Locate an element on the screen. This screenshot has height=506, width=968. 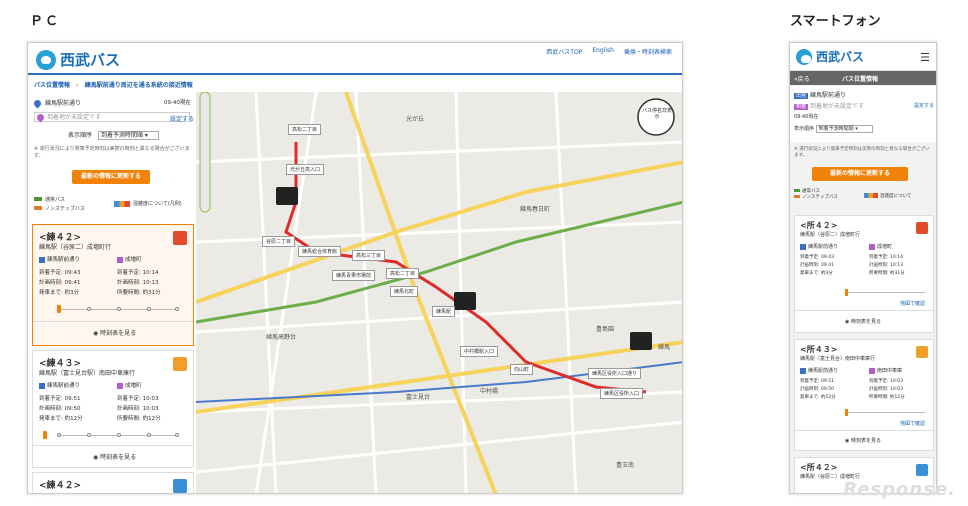
legend-crowd-label: 混雑度について(凡例) is located at coordinates (157, 204).